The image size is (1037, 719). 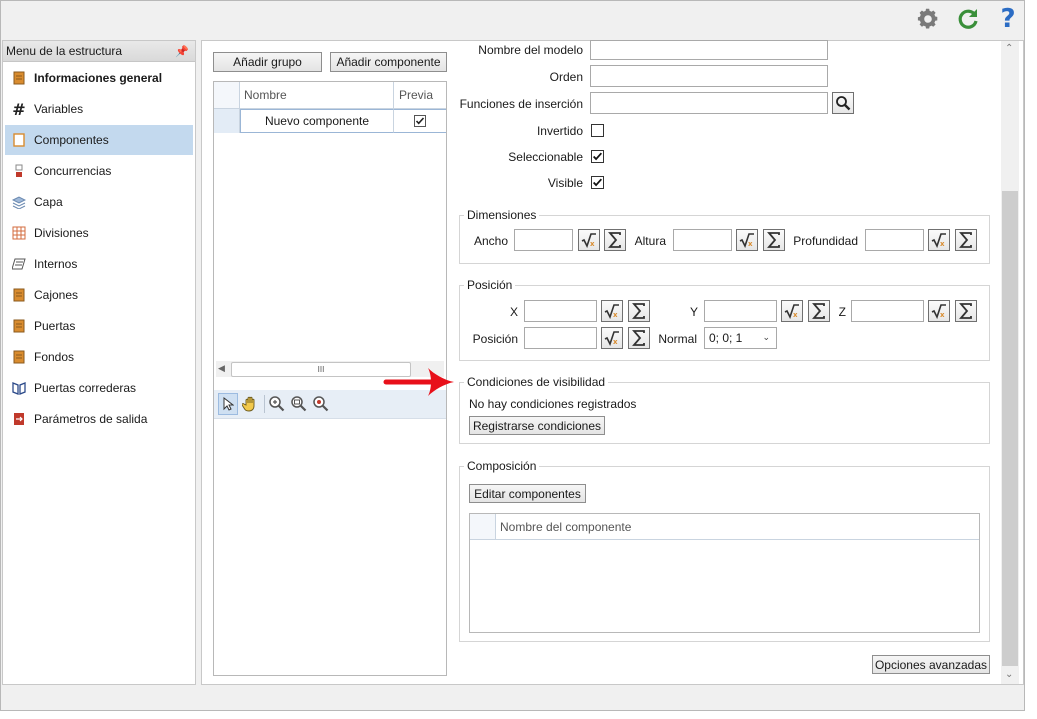 What do you see at coordinates (931, 664) in the screenshot?
I see `advanced-options-button: Opciones avanzadas` at bounding box center [931, 664].